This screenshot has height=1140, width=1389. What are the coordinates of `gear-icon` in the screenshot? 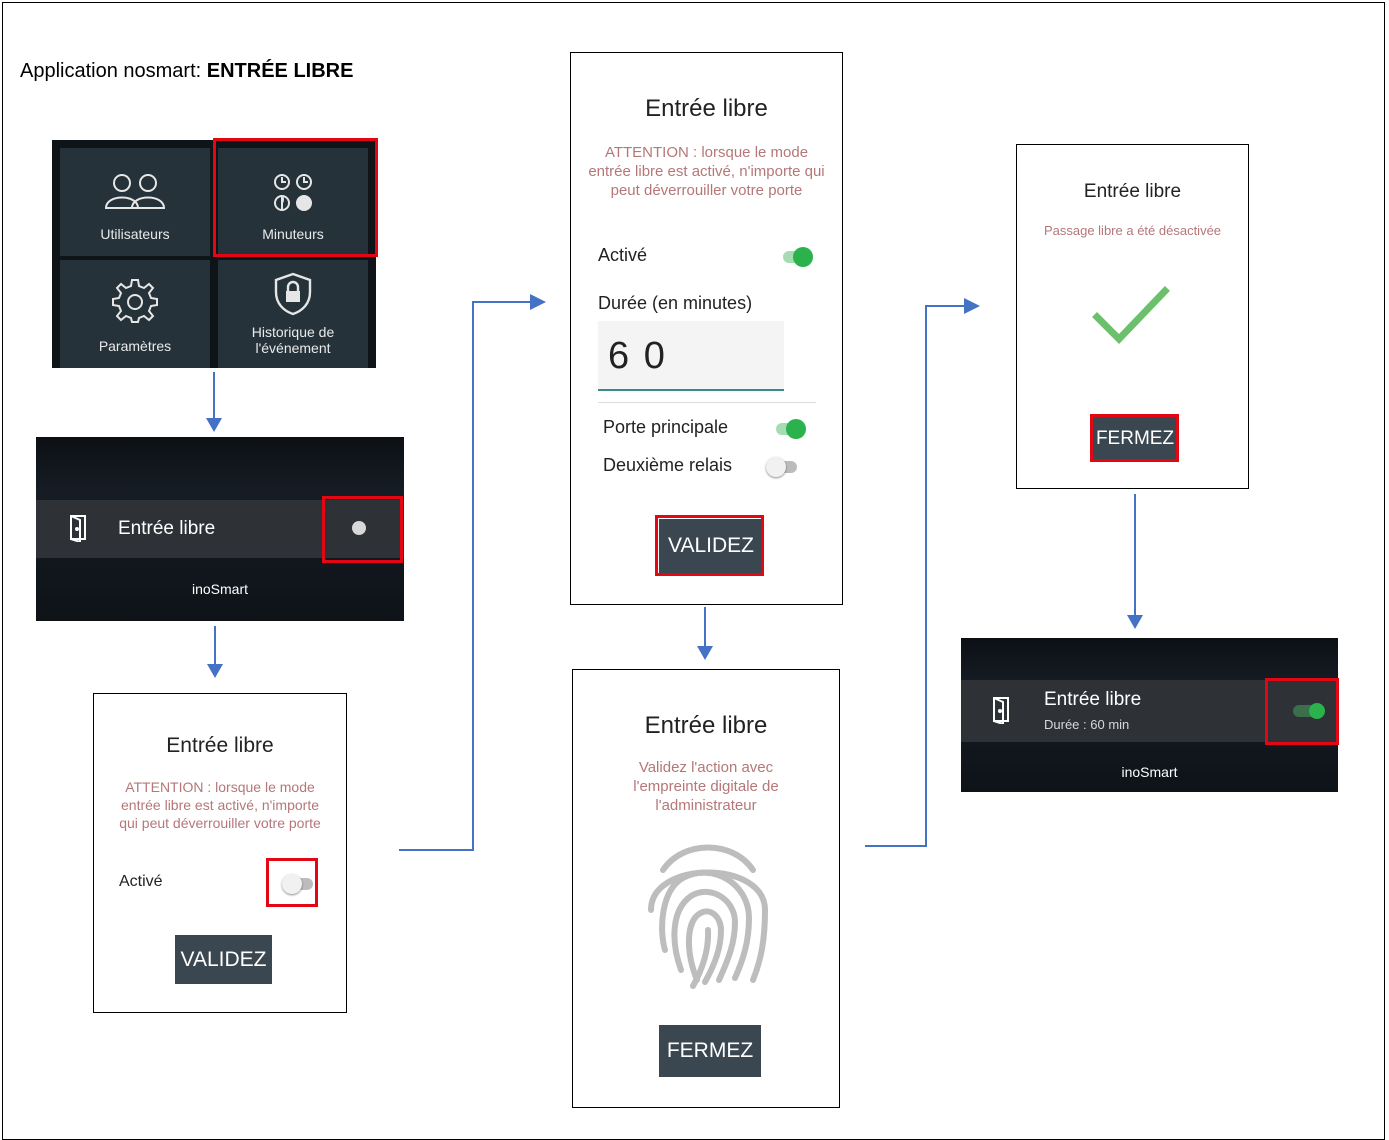 It's located at (135, 300).